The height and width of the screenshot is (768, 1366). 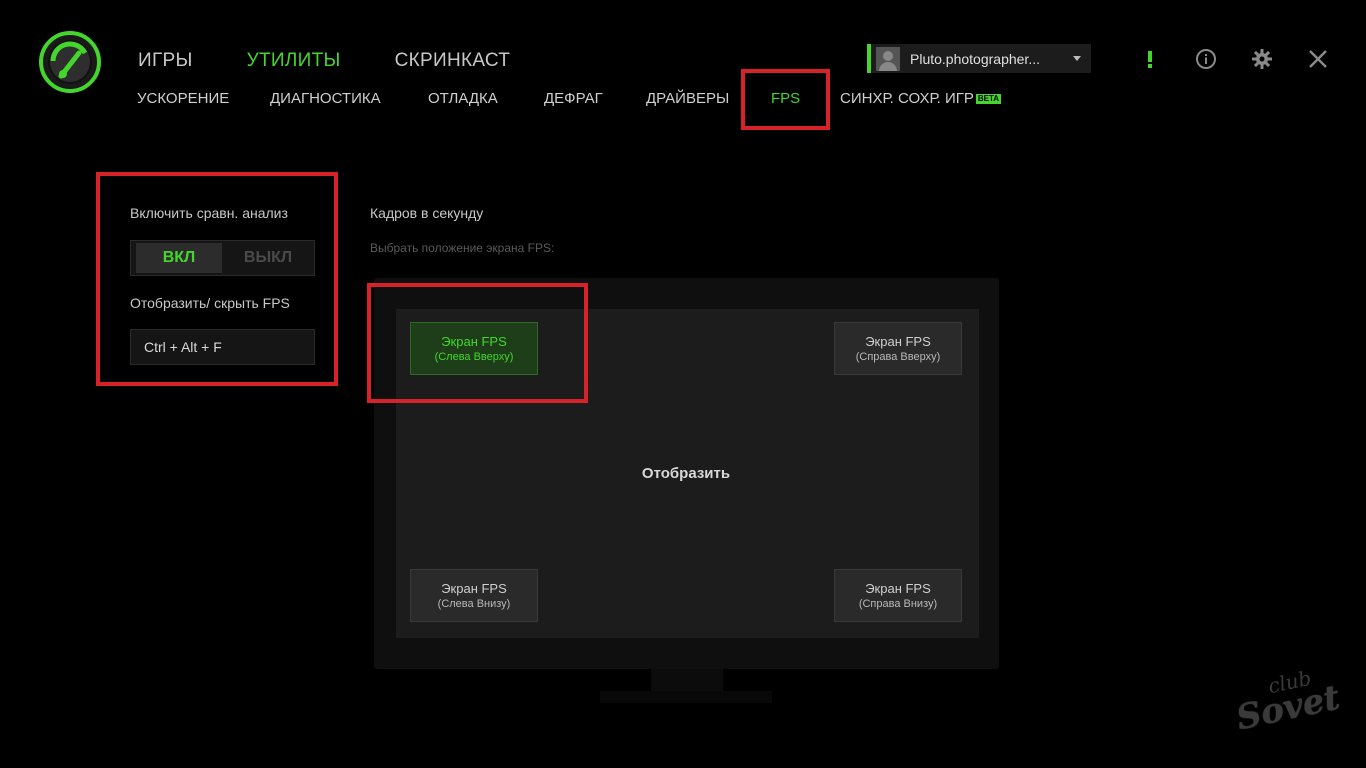 What do you see at coordinates (898, 357) in the screenshot?
I see `fps-position-subtitle: (Справа Вверху)` at bounding box center [898, 357].